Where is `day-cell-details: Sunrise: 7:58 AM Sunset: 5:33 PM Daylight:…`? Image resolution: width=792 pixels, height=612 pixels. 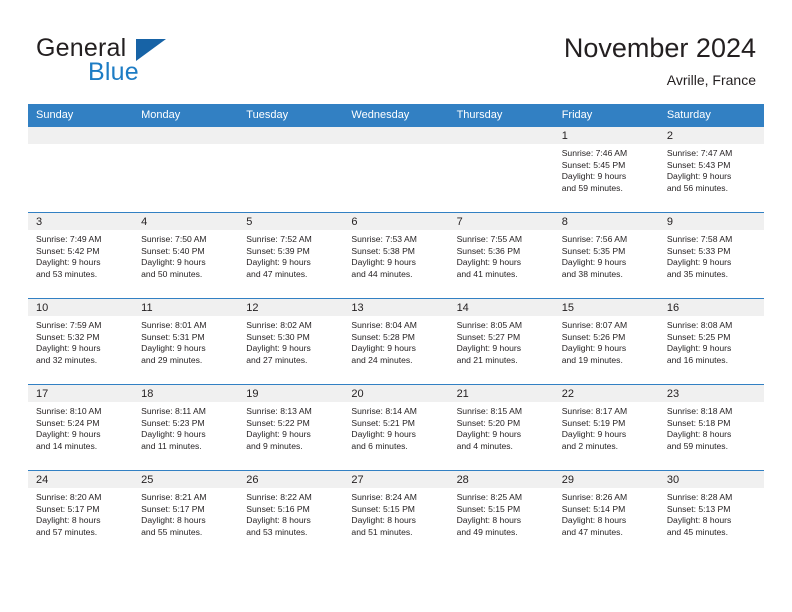 day-cell-details: Sunrise: 7:58 AM Sunset: 5:33 PM Daylight:… is located at coordinates (711, 255).